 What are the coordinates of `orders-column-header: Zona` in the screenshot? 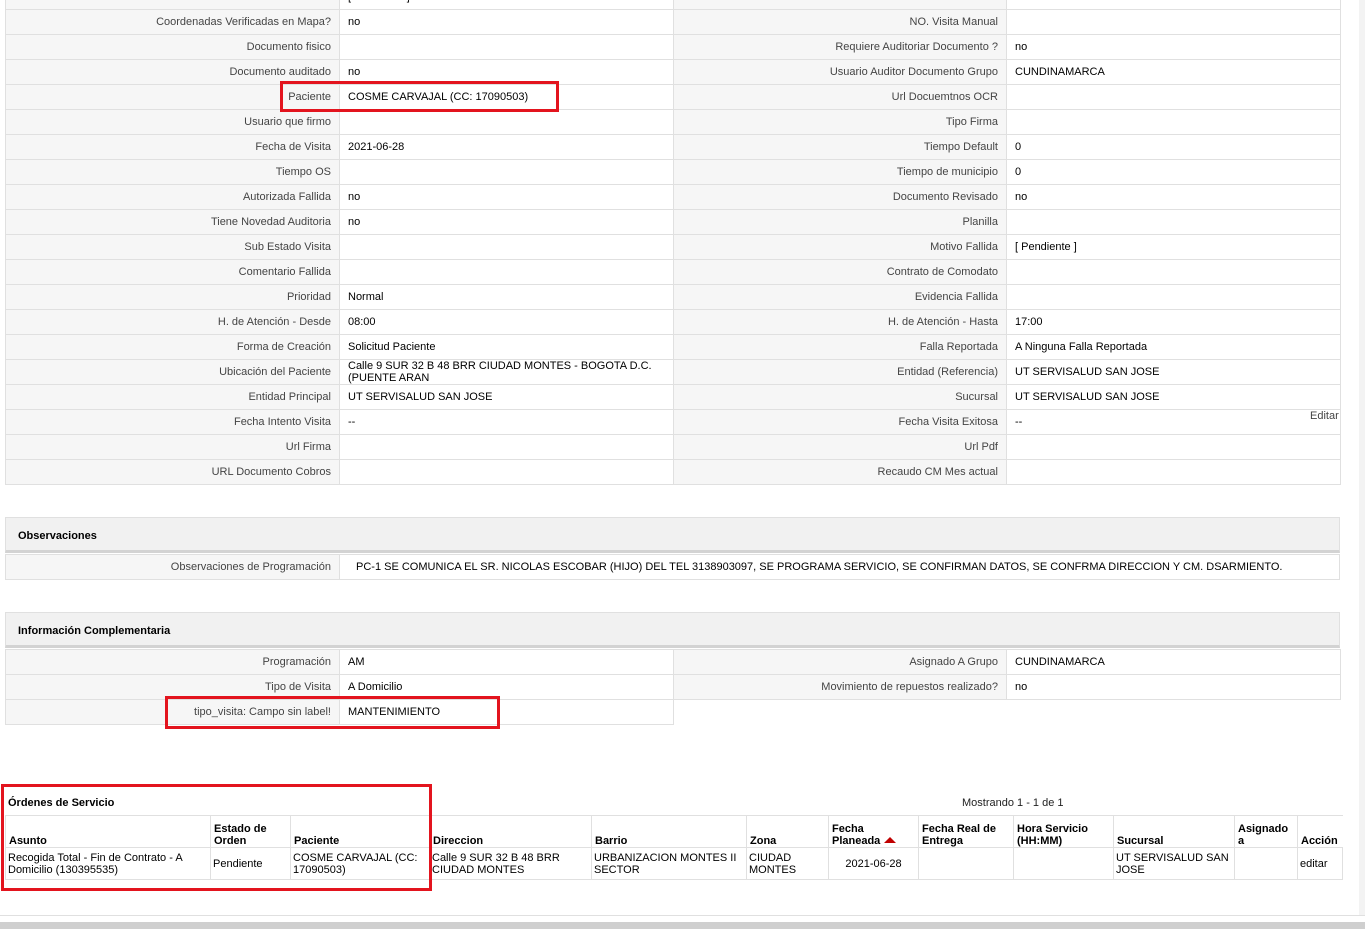 It's located at (787, 831).